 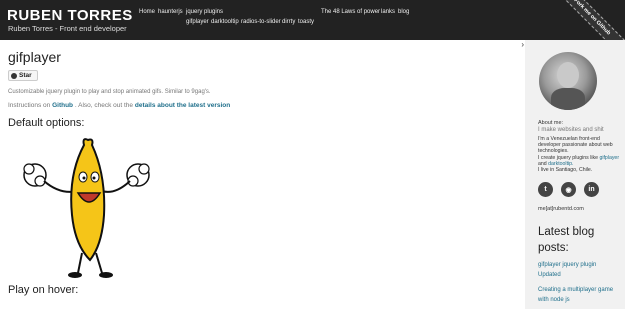 I want to click on nav-48-laws: The 48 Laws of power, so click(x=350, y=12).